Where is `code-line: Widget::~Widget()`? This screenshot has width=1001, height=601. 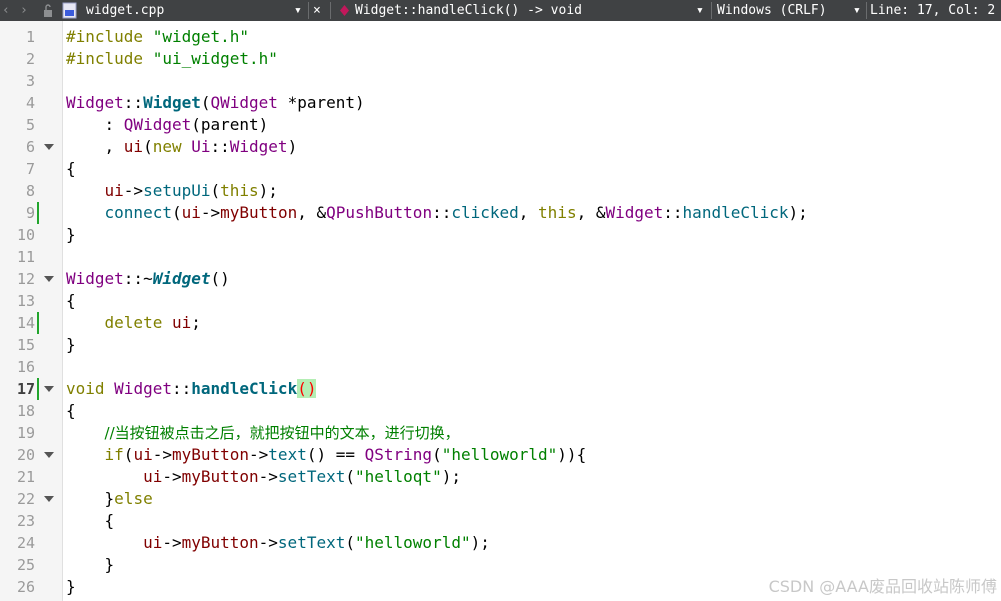
code-line: Widget::~Widget() is located at coordinates (148, 279).